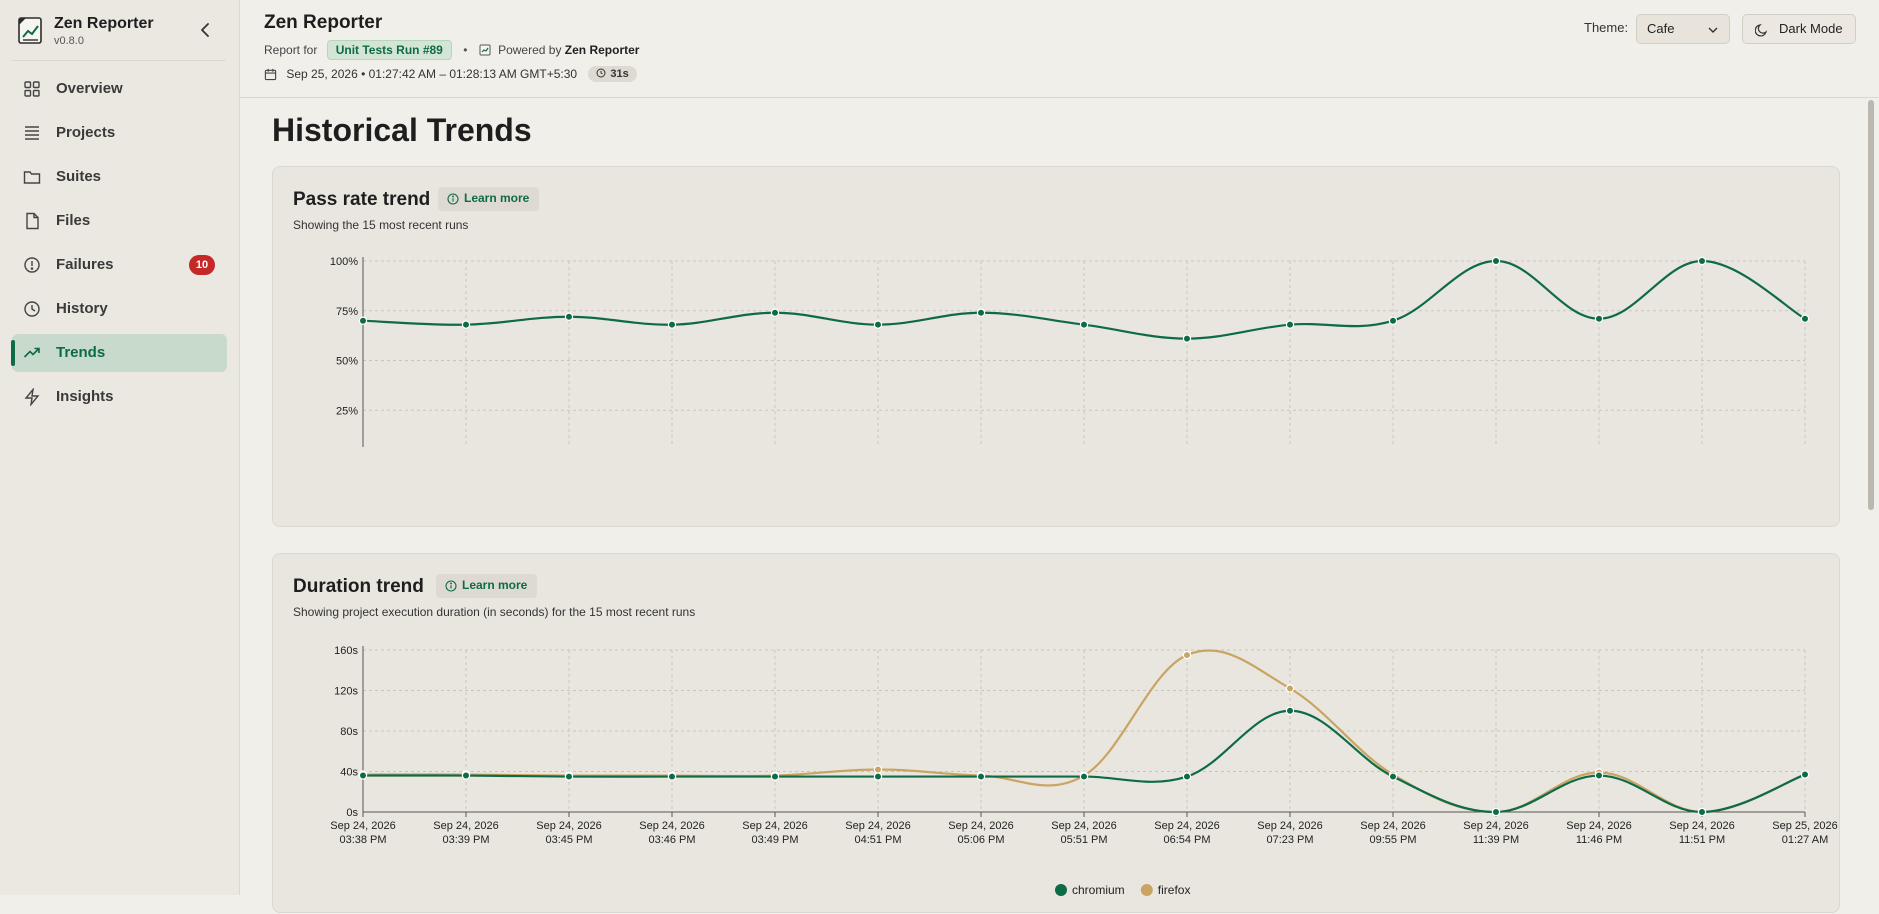 The height and width of the screenshot is (914, 1879). What do you see at coordinates (1599, 840) in the screenshot?
I see `x-tick-label: 11:46 PM` at bounding box center [1599, 840].